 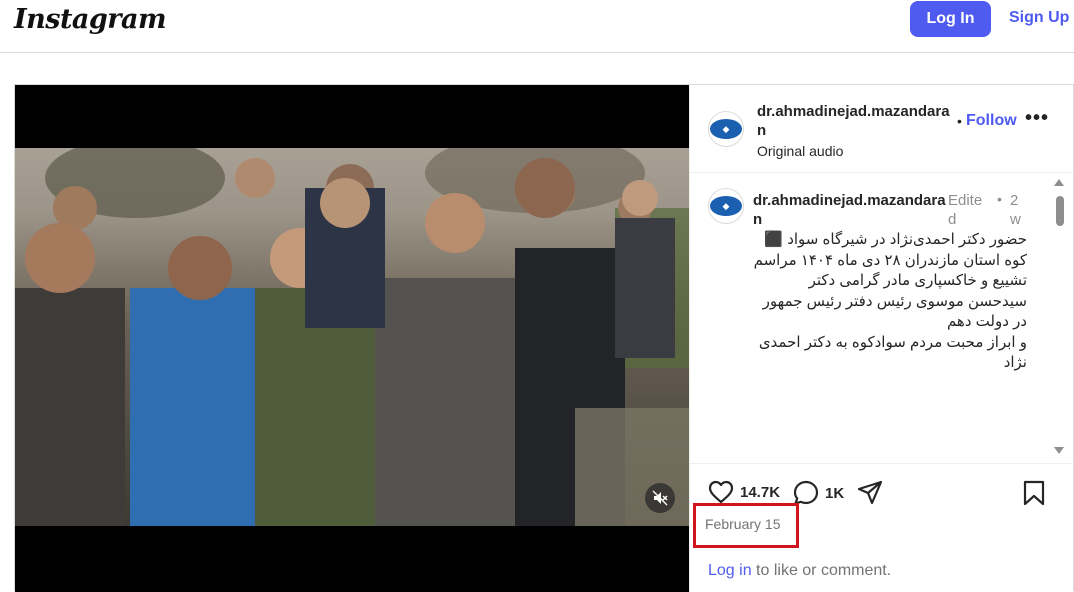 What do you see at coordinates (1060, 211) in the screenshot?
I see `scroll-thumb` at bounding box center [1060, 211].